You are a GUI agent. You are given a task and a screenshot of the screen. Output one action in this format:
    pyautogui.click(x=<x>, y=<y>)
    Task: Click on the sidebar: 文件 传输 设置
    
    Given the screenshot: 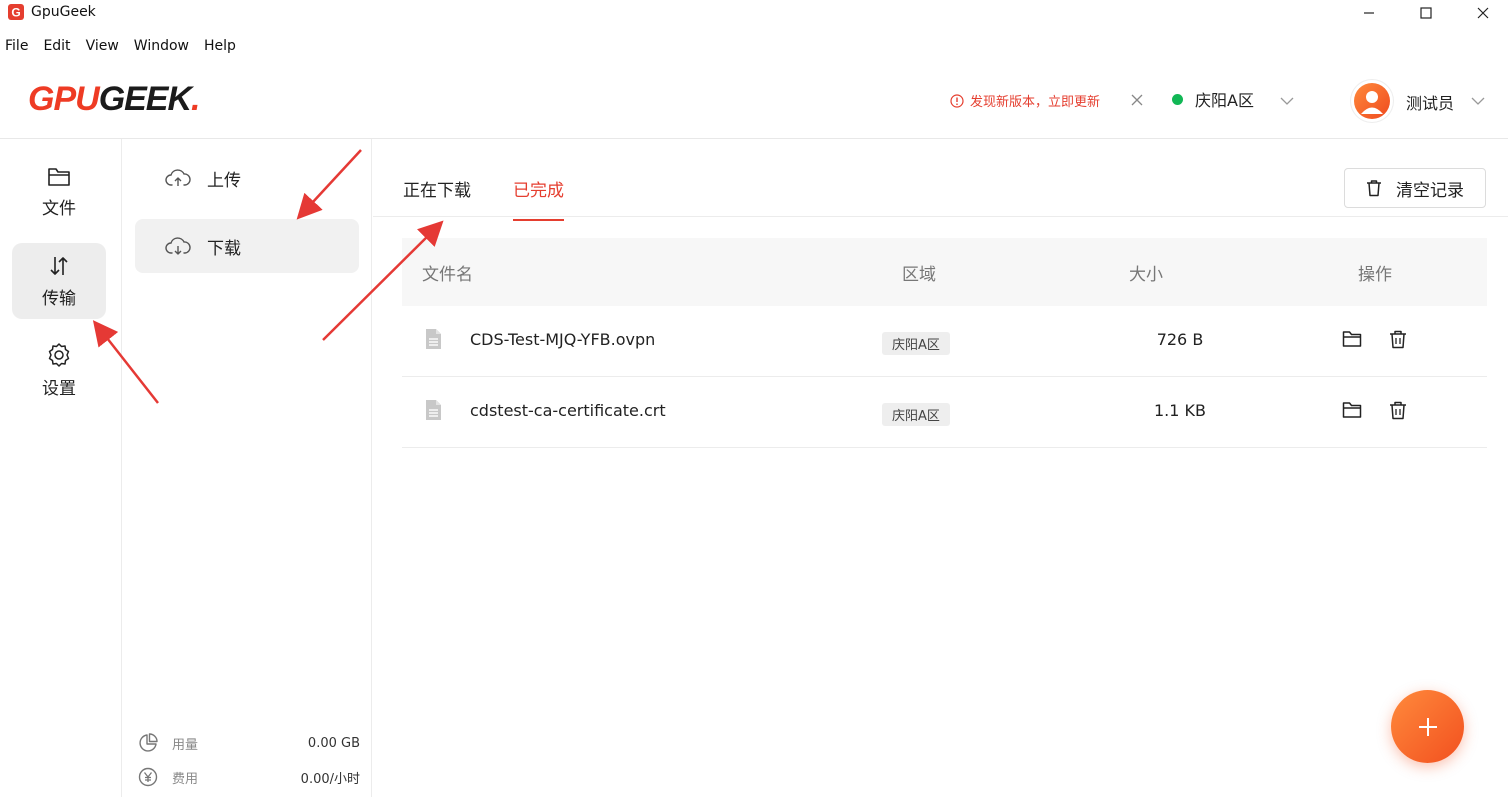 What is the action you would take?
    pyautogui.click(x=61, y=468)
    